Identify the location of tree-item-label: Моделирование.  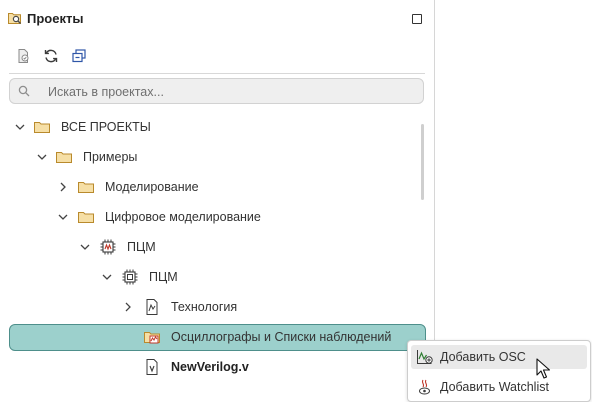
(152, 187).